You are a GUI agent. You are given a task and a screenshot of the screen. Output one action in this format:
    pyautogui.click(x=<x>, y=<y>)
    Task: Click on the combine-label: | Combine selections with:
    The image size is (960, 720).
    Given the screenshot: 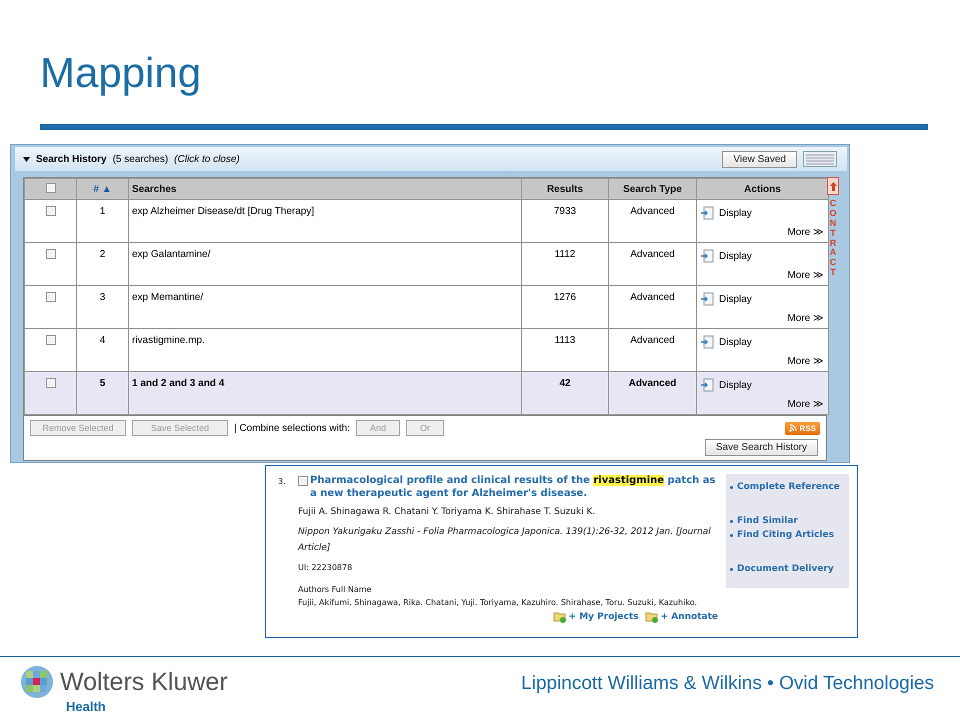 What is the action you would take?
    pyautogui.click(x=292, y=428)
    